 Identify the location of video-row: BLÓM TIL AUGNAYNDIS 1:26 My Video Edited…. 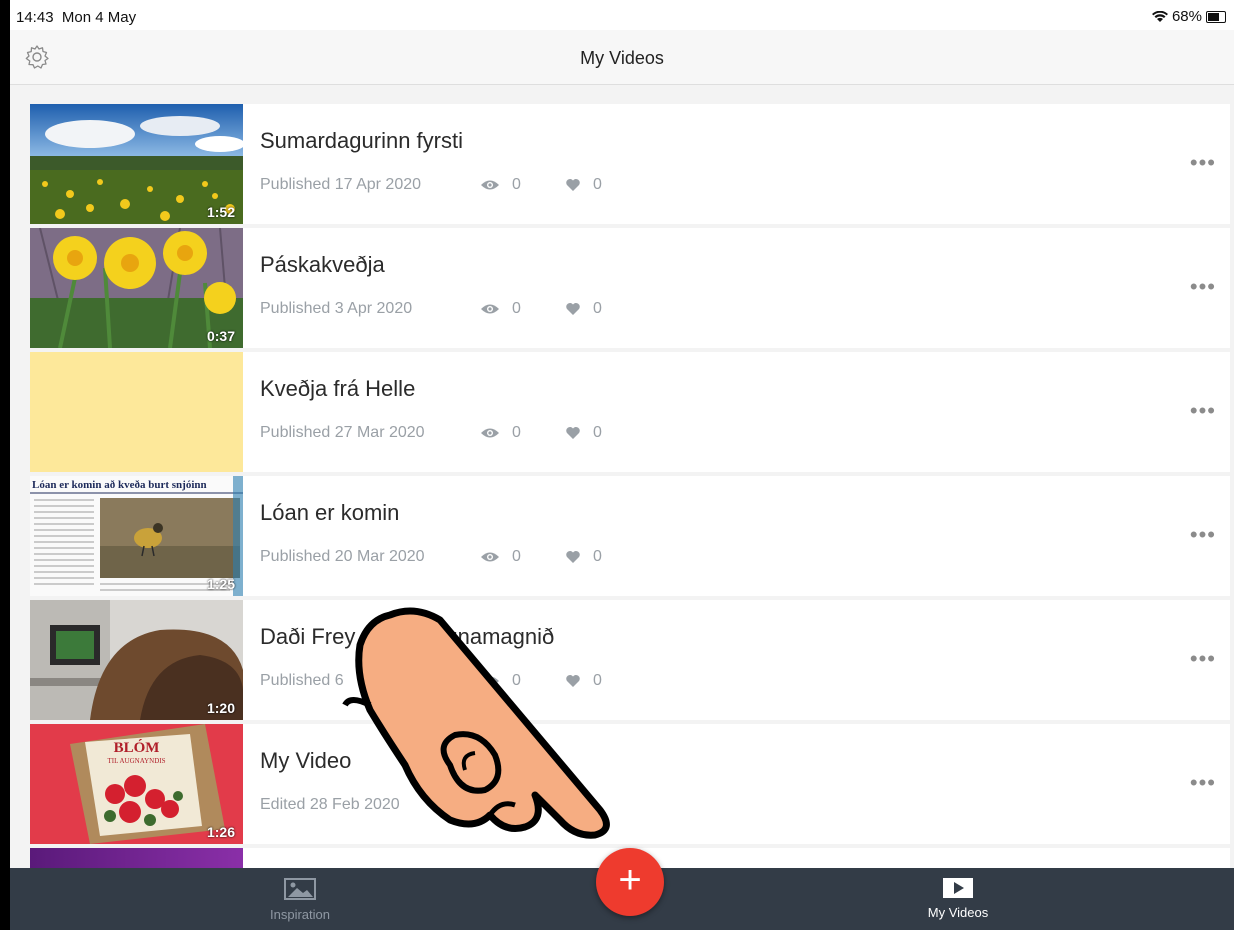
(630, 784).